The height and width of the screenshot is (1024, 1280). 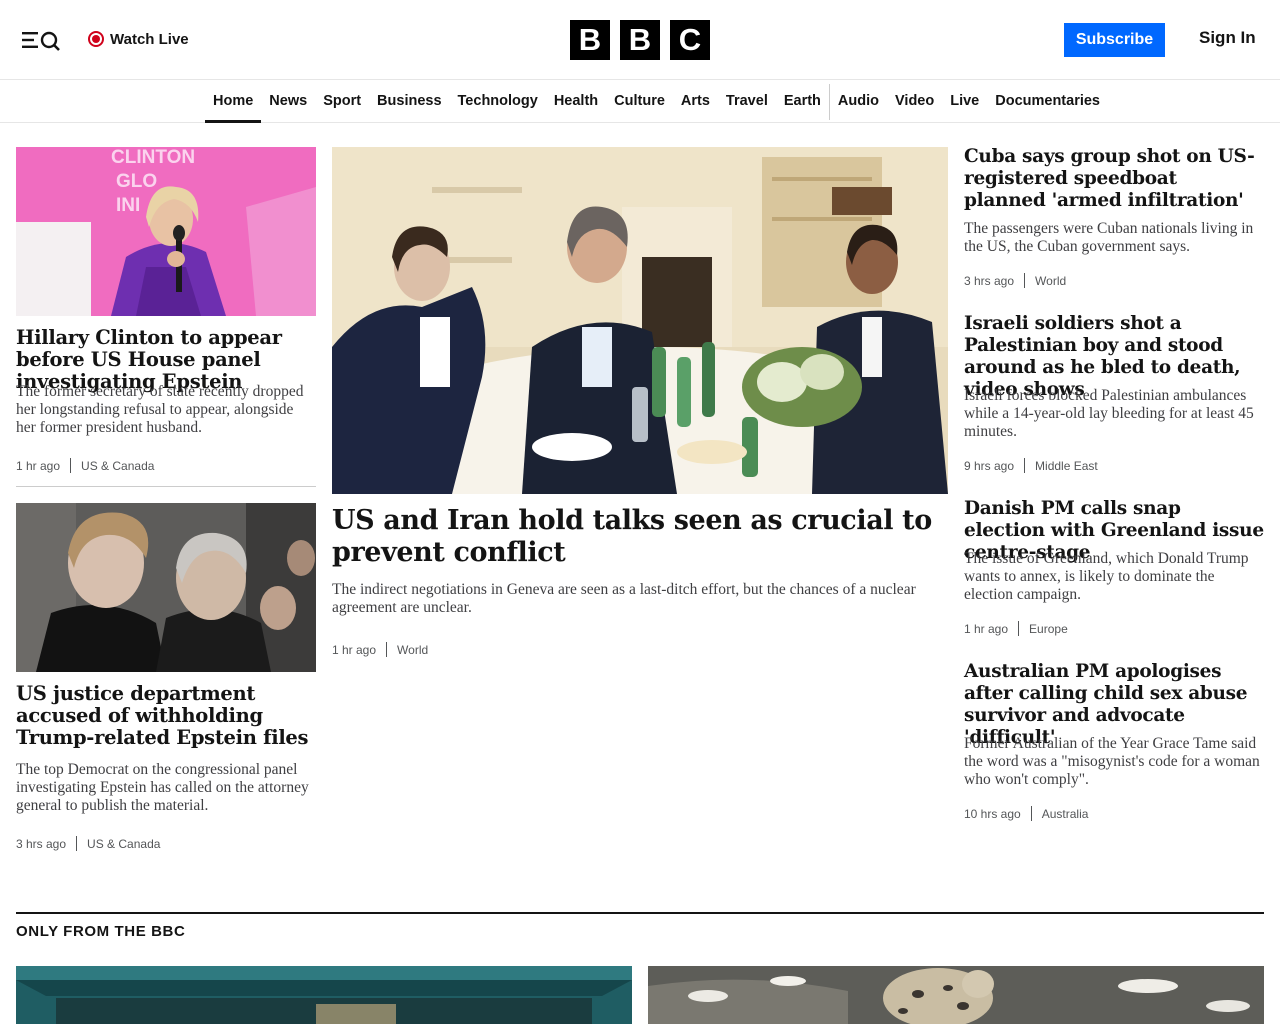 What do you see at coordinates (498, 102) in the screenshot?
I see `nav-item-technology: Technology` at bounding box center [498, 102].